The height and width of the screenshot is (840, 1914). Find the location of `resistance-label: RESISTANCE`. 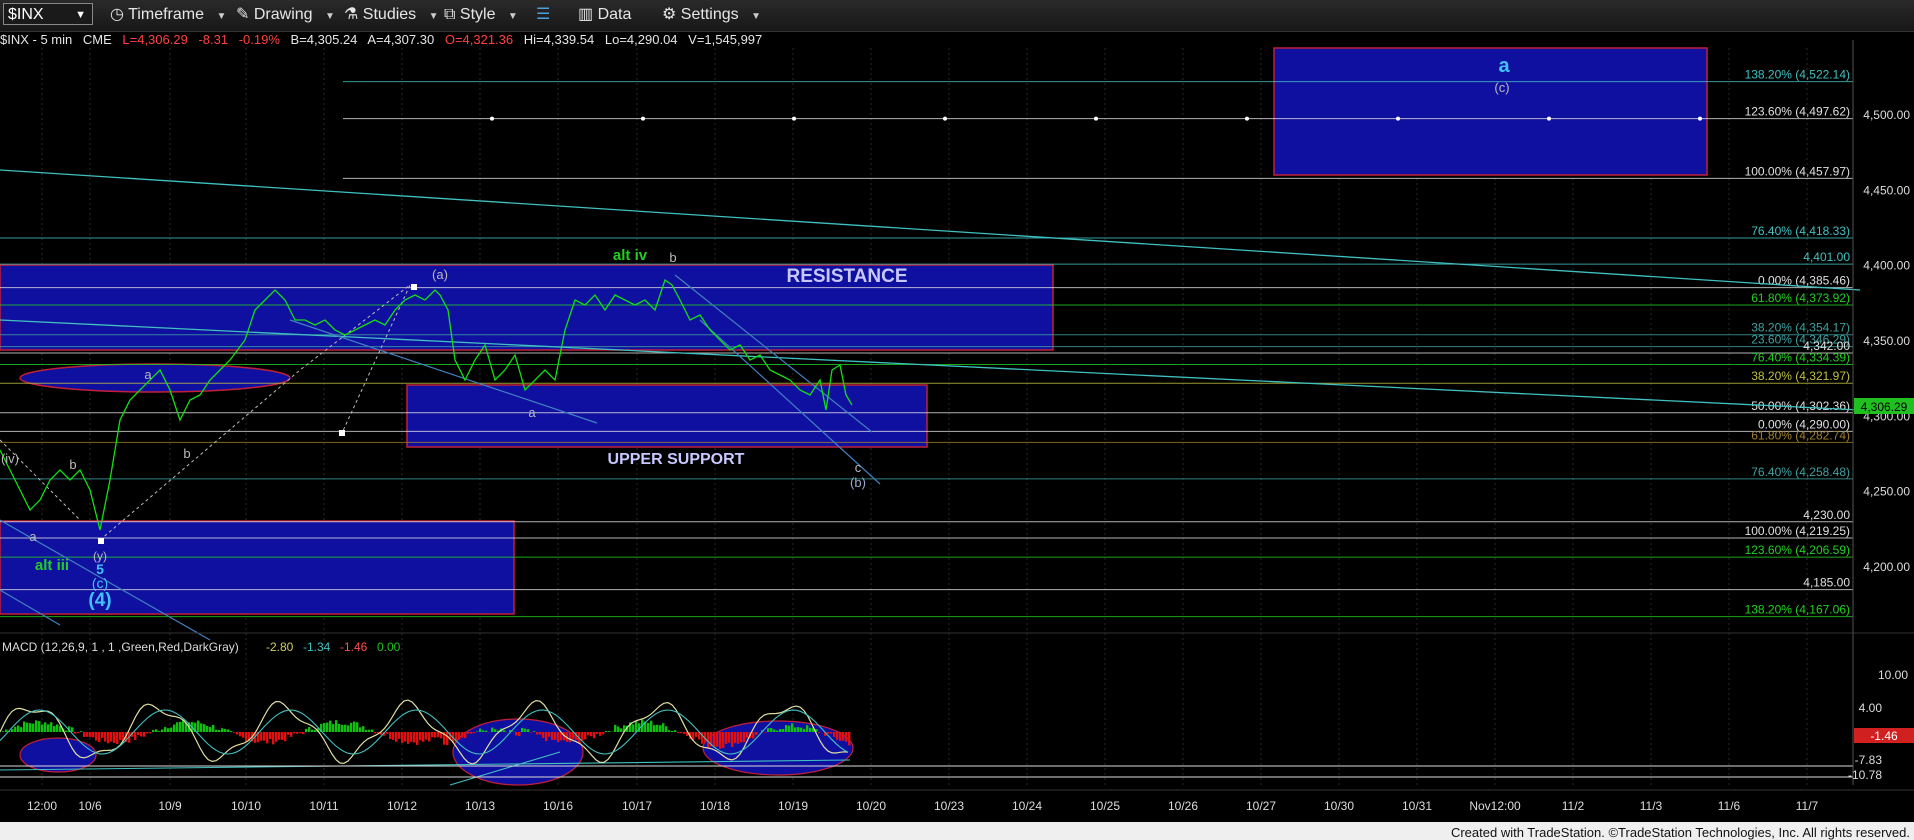

resistance-label: RESISTANCE is located at coordinates (846, 276).